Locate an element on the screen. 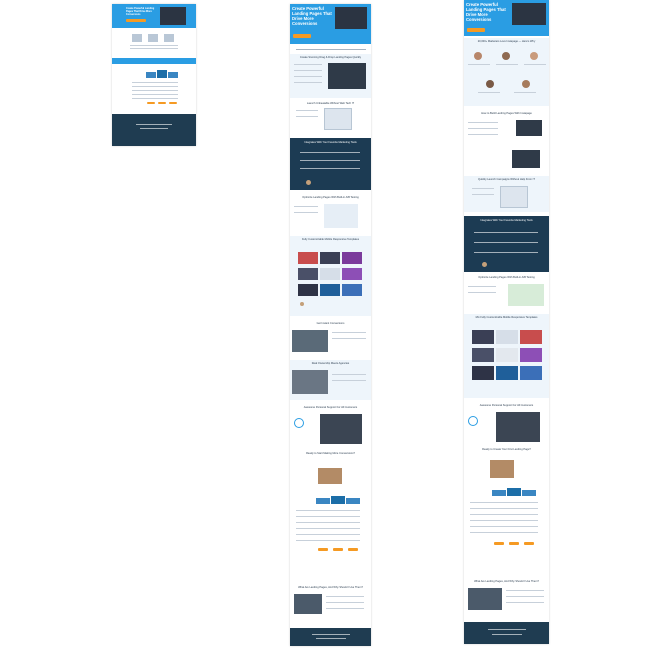  satisfaction-badge is located at coordinates (299, 423).